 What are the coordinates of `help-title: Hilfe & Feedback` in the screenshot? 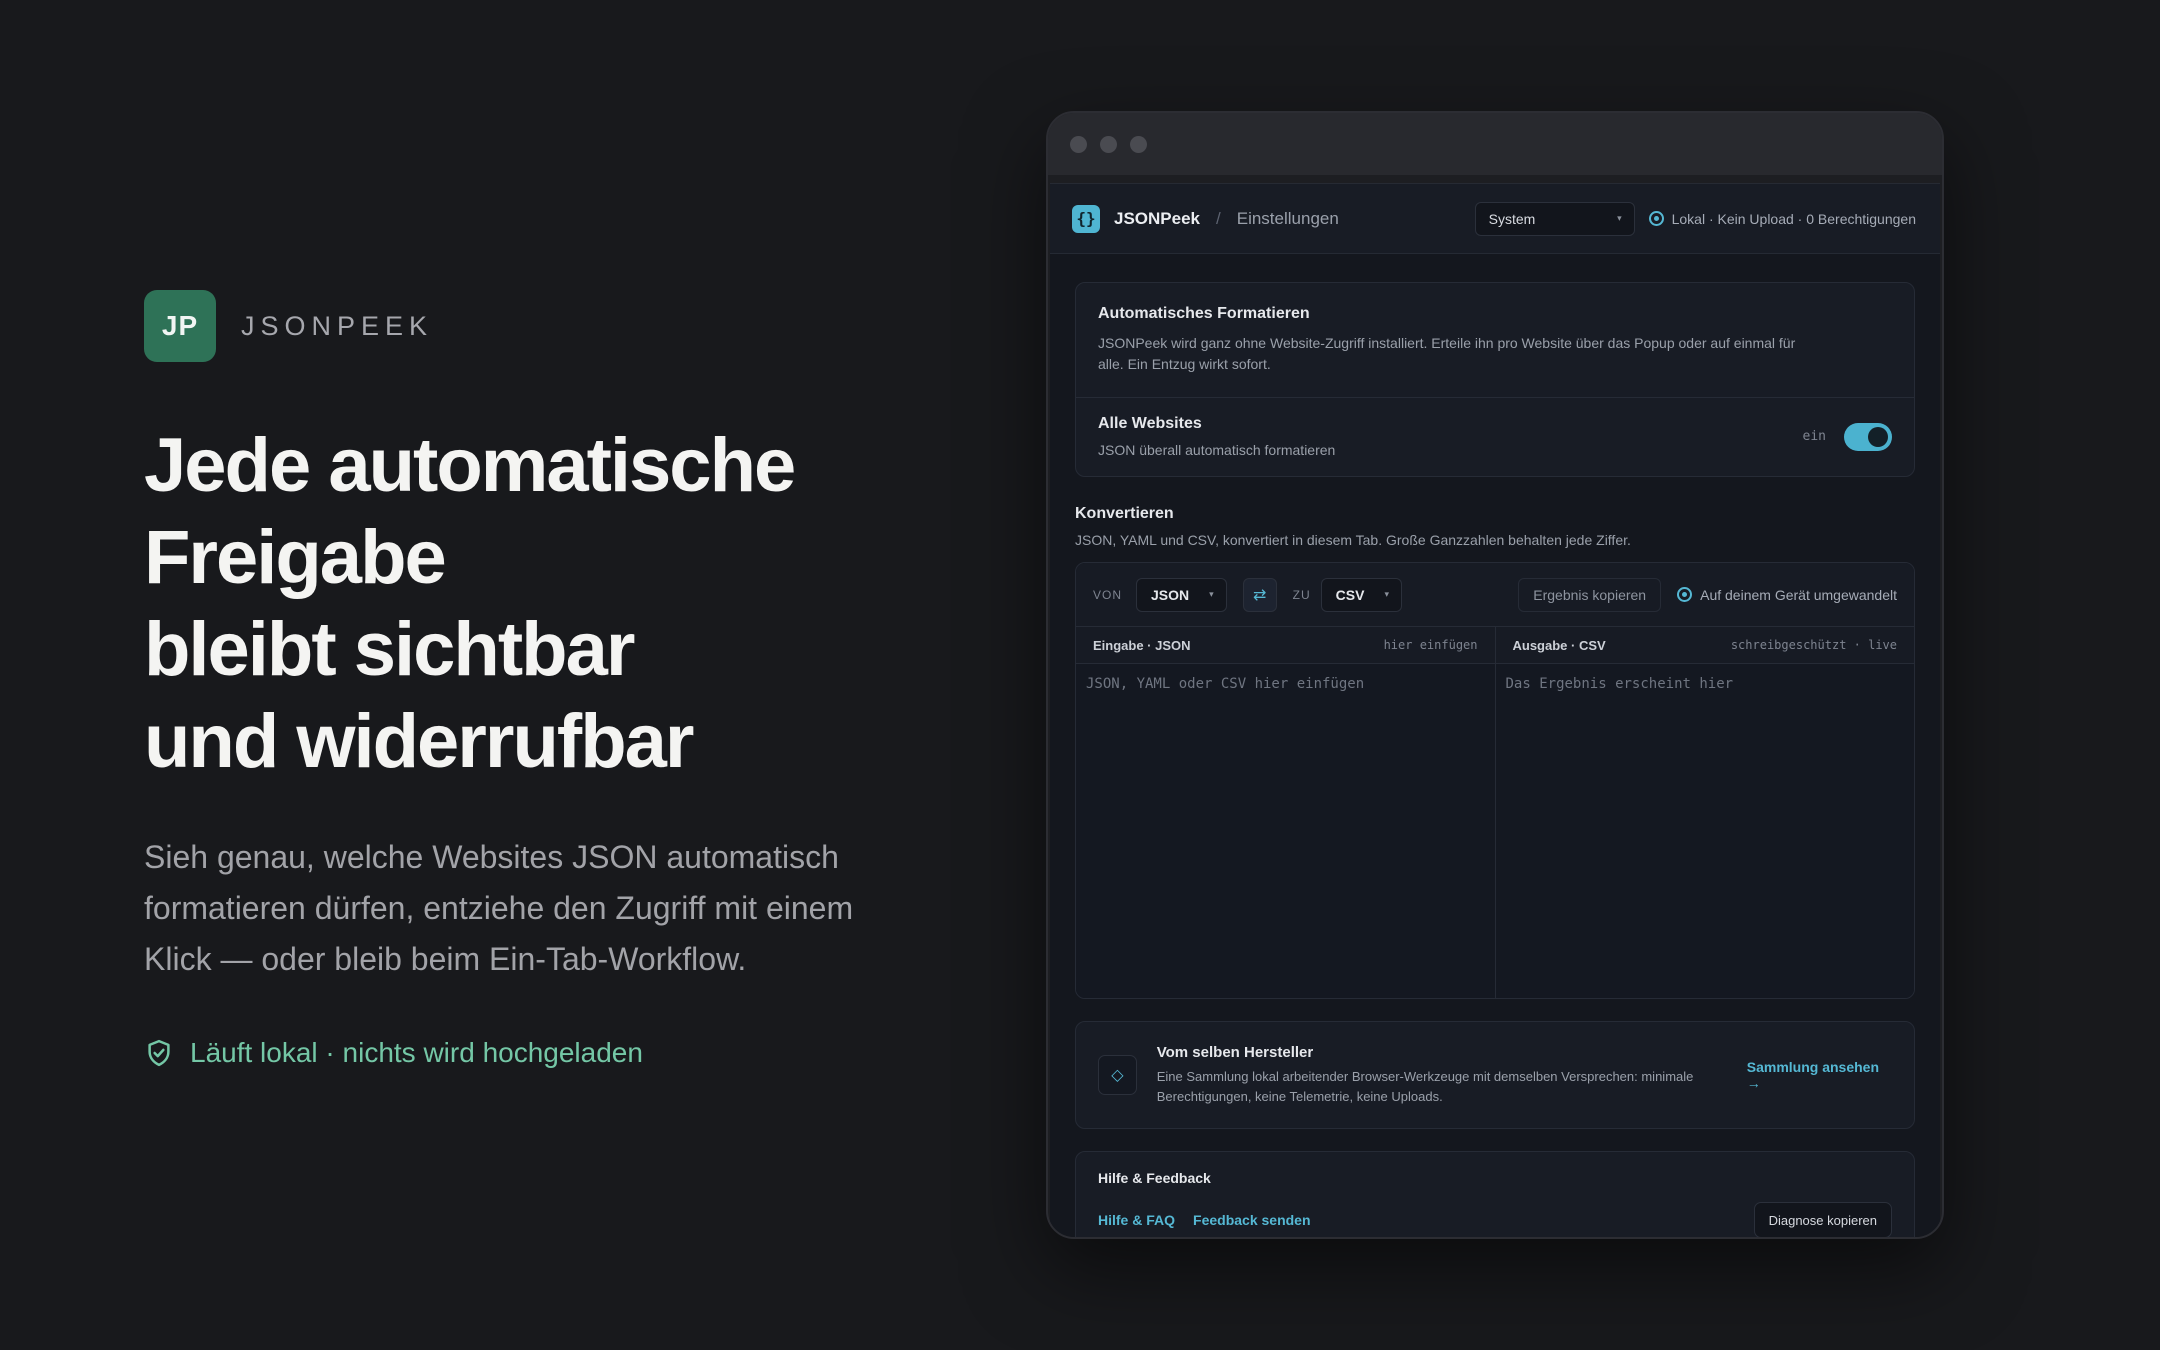 It's located at (1154, 1178).